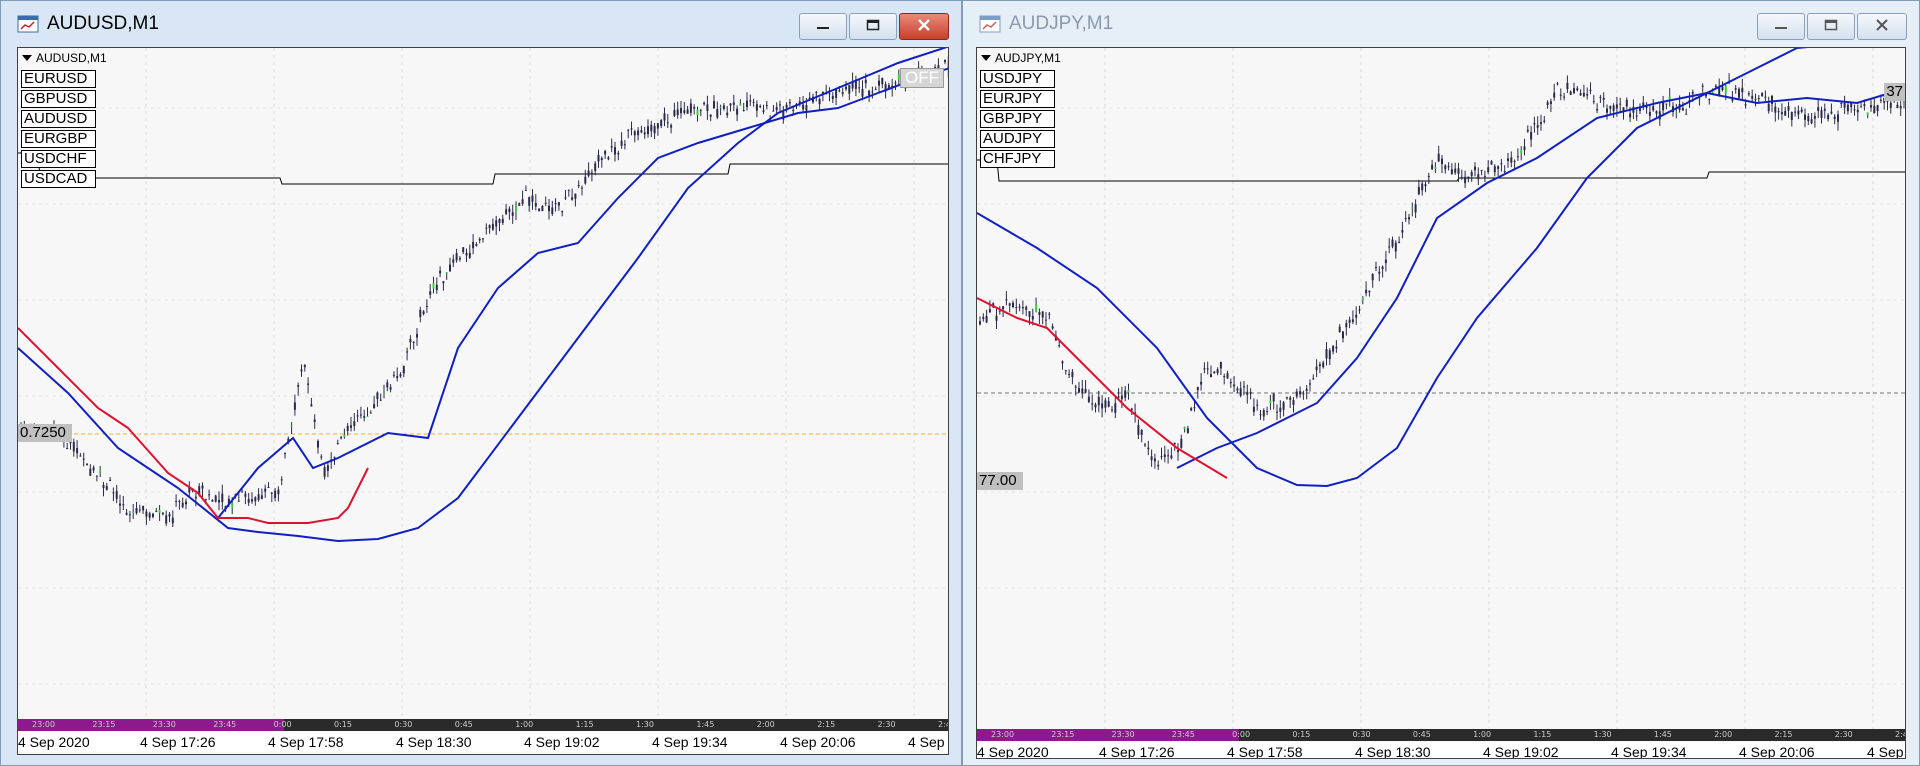 Image resolution: width=1920 pixels, height=766 pixels. What do you see at coordinates (1021, 58) in the screenshot?
I see `chart-symbol-header: AUDJPY,M1` at bounding box center [1021, 58].